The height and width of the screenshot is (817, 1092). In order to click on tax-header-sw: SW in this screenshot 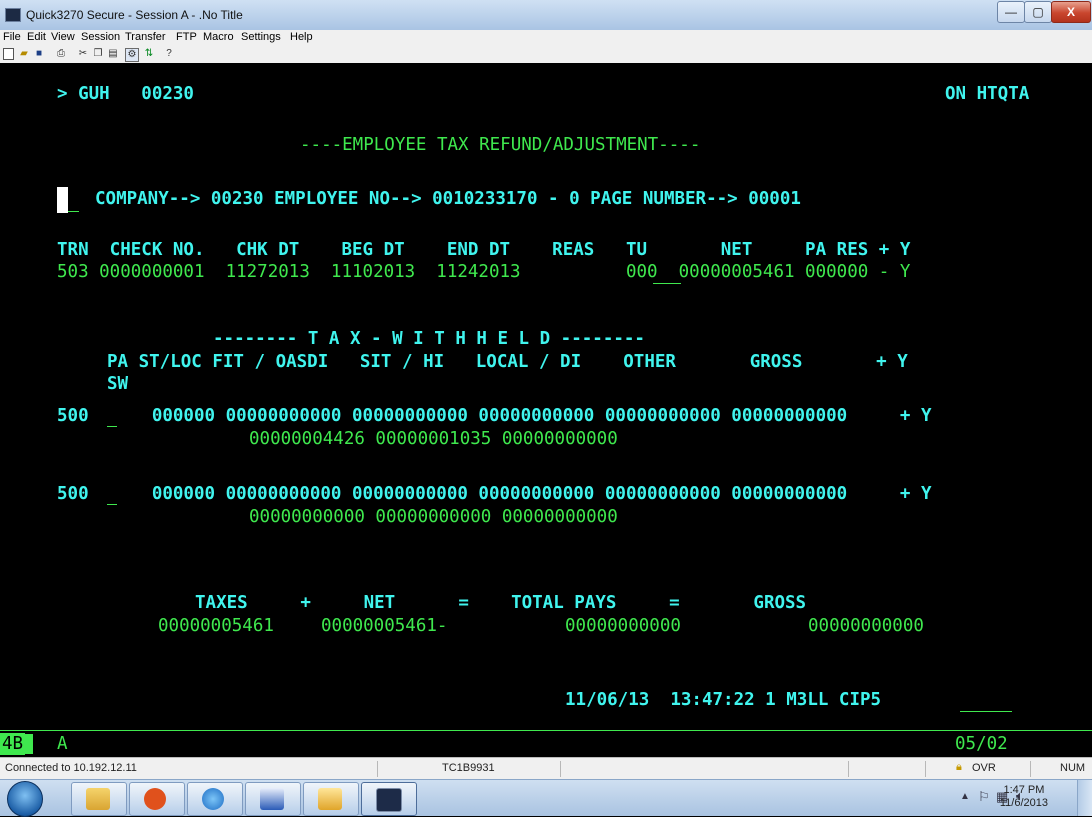, I will do `click(118, 384)`.